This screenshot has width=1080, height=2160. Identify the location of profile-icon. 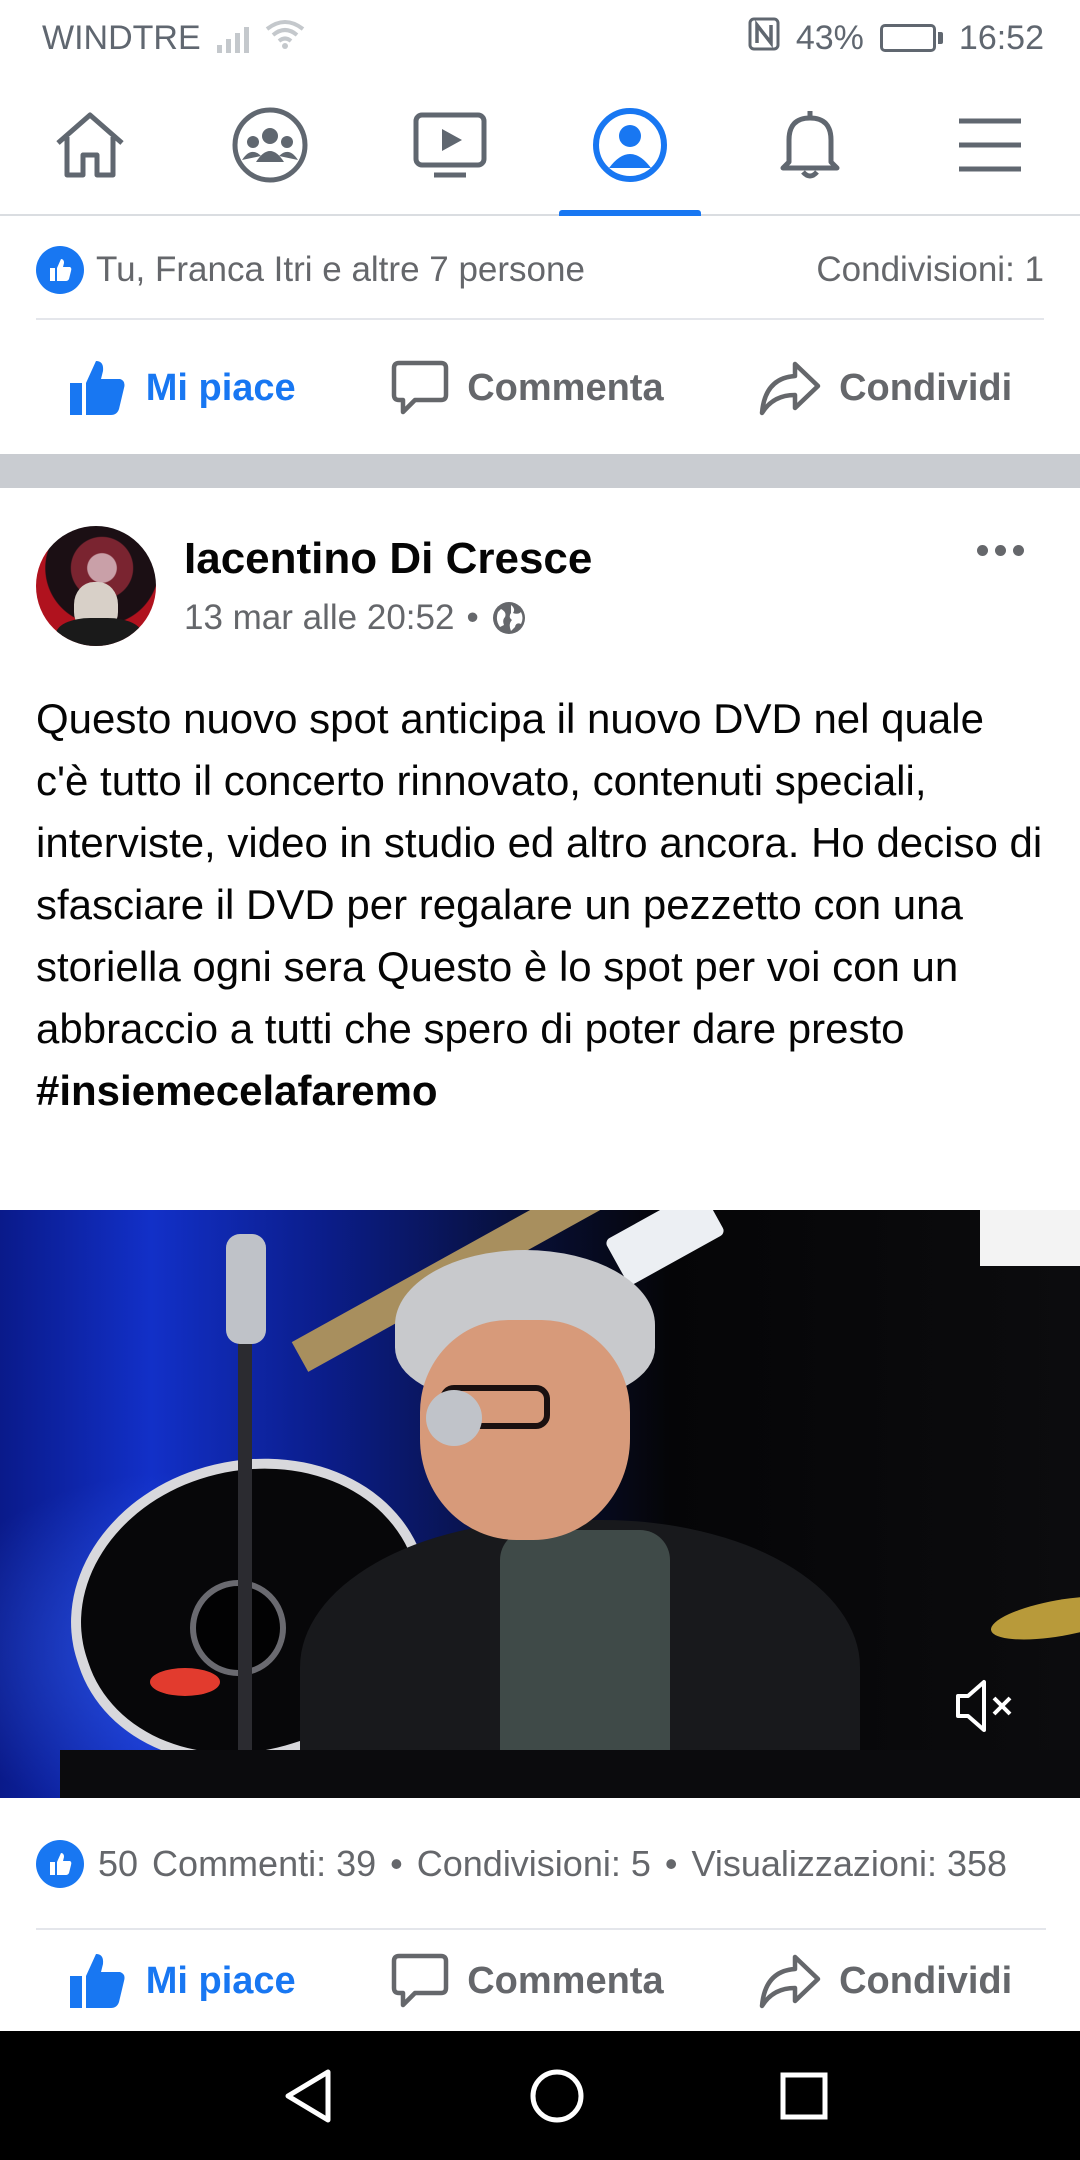
(630, 145).